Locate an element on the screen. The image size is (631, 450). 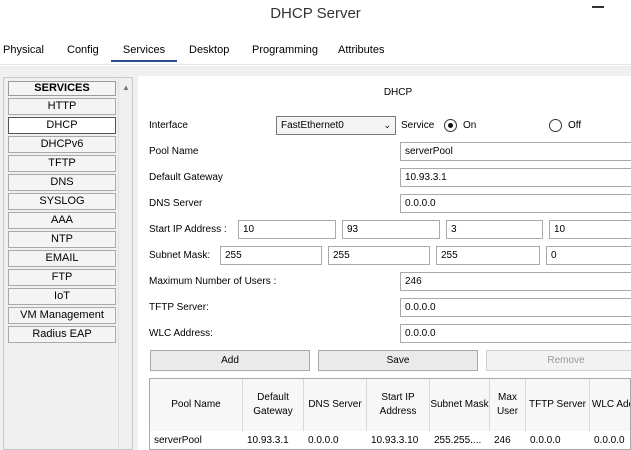
wlc-address-input: 0.0.0.0 is located at coordinates (515, 333).